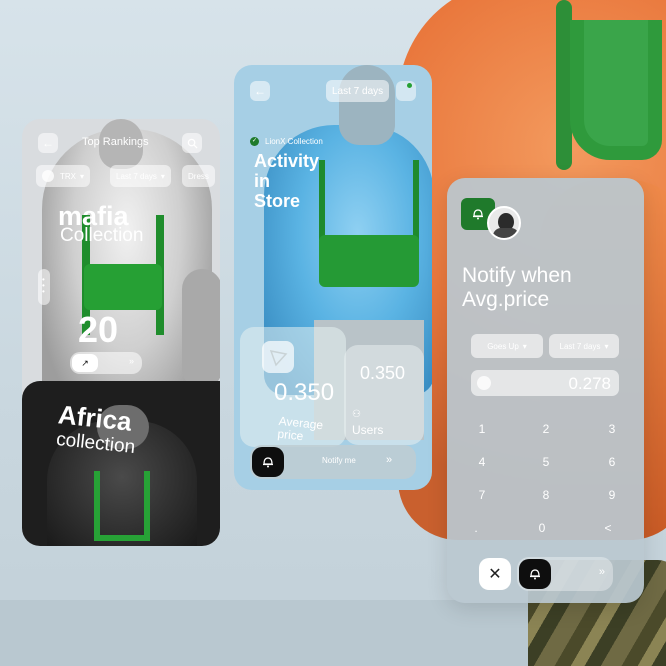 This screenshot has height=666, width=666. I want to click on avatar-body, so click(506, 233).